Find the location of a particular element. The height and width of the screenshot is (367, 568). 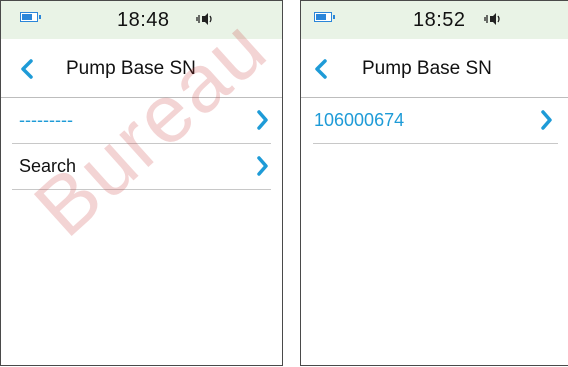

list-item-label: --------- is located at coordinates (46, 120).